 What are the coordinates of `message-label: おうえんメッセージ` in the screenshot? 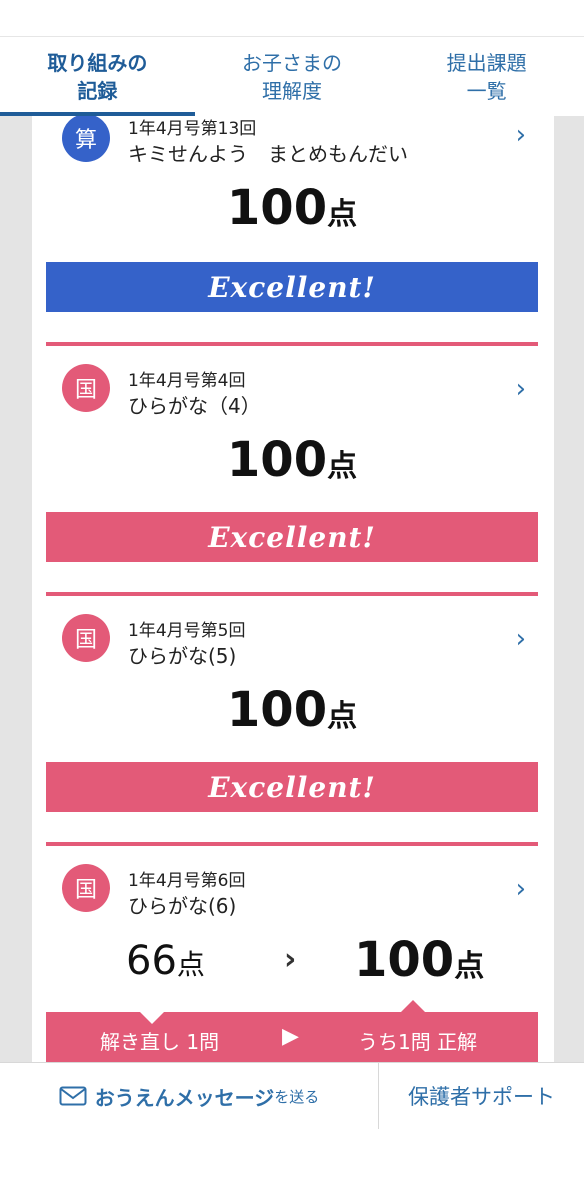 It's located at (184, 1097).